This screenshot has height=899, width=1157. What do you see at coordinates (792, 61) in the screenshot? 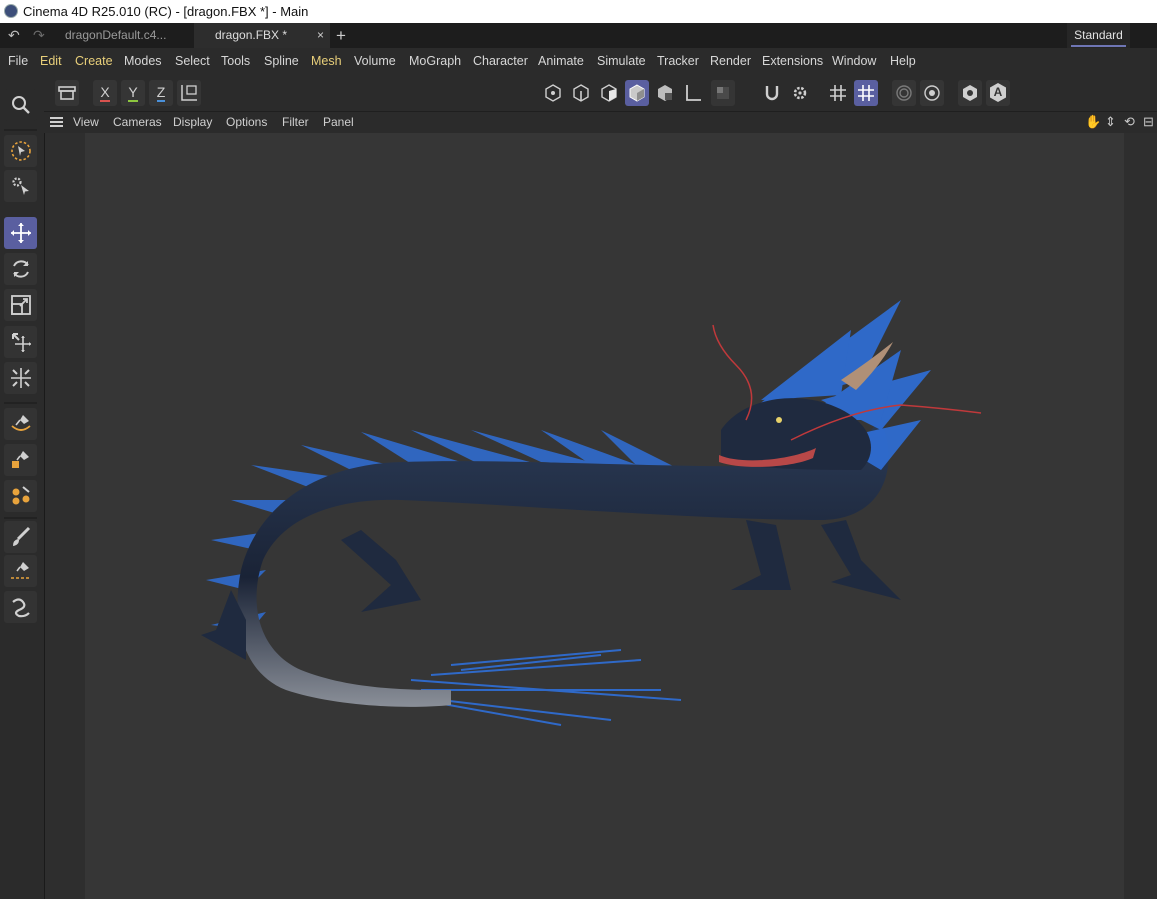
I see `menu-extensions: Extensions` at bounding box center [792, 61].